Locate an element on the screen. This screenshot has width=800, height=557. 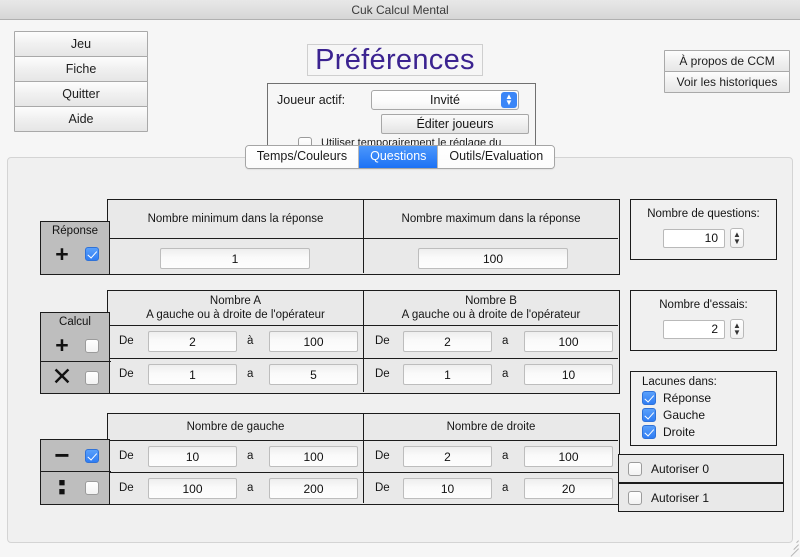
gd-r1-a-sep: a is located at coordinates (250, 456).